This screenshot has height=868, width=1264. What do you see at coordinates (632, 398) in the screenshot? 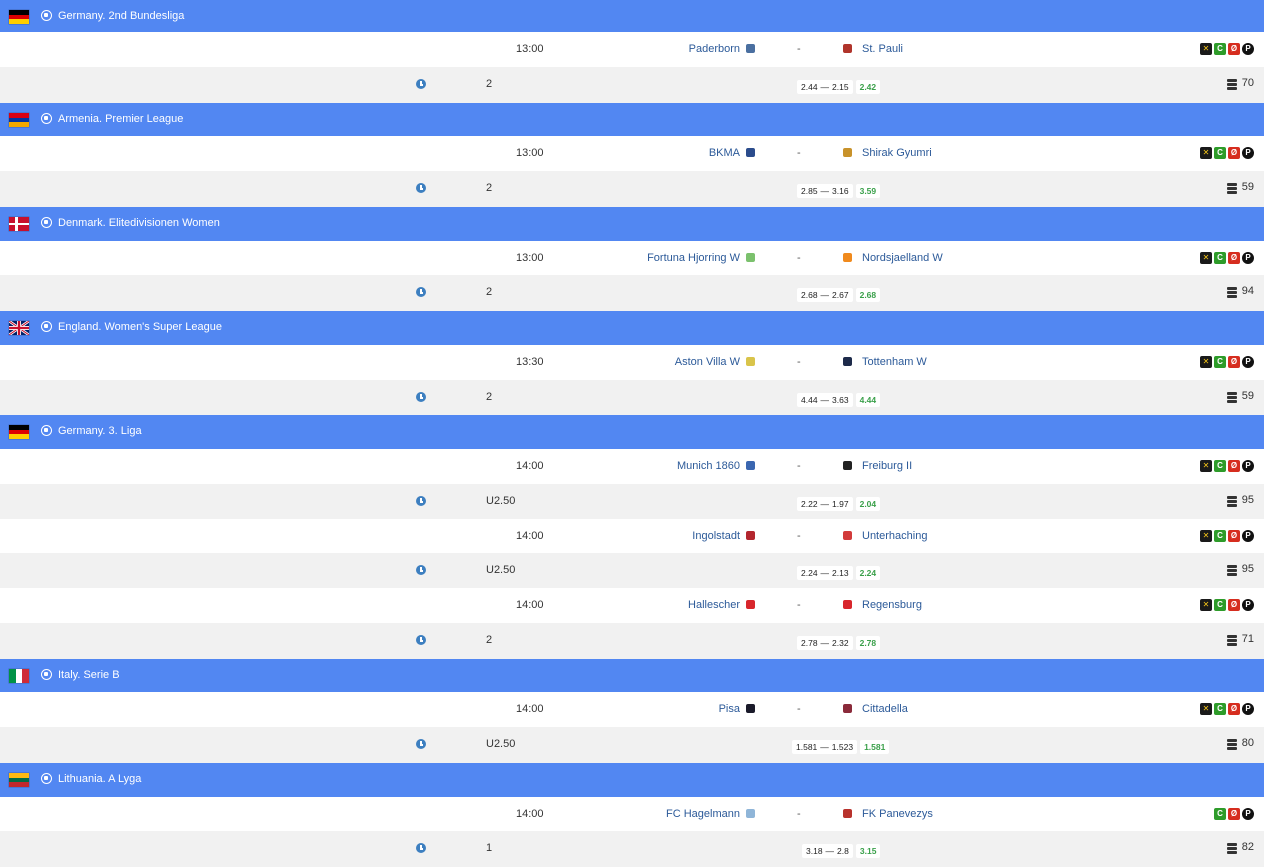
I see `odds-row: 2 4.44—3.63 4.44 59` at bounding box center [632, 398].